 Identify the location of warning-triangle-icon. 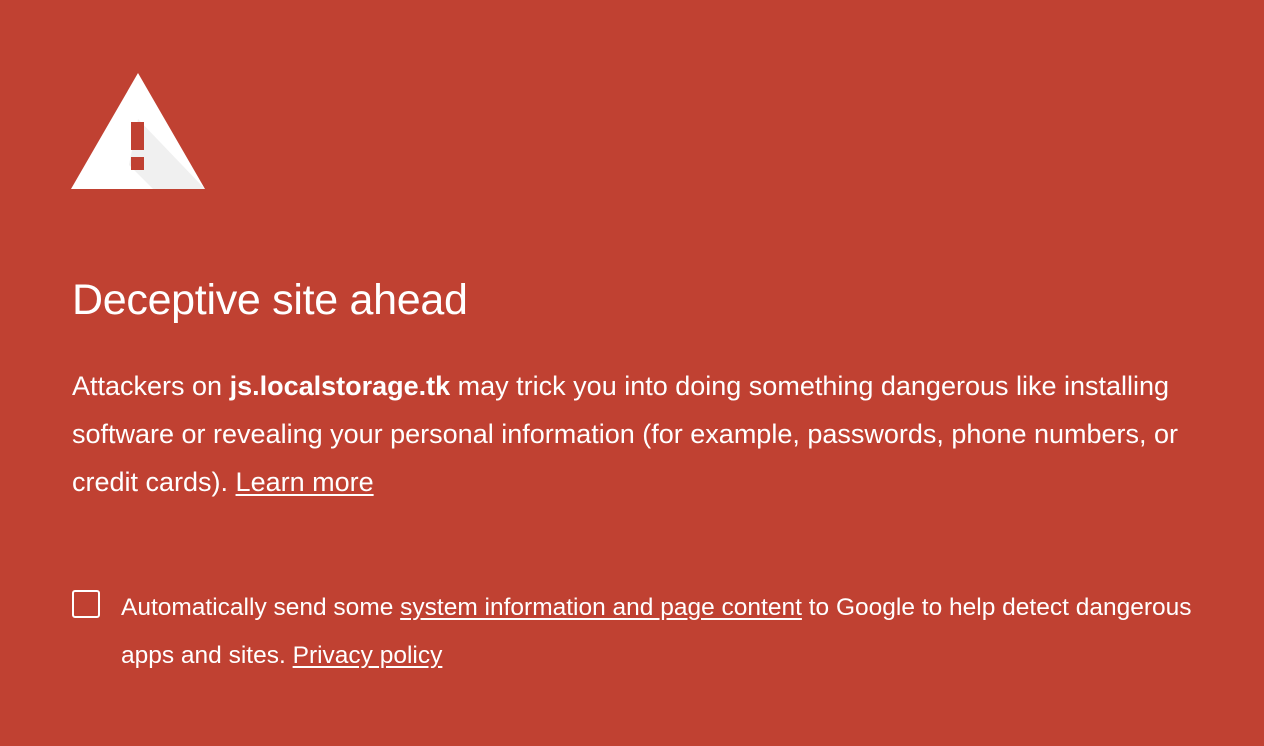
(138, 131).